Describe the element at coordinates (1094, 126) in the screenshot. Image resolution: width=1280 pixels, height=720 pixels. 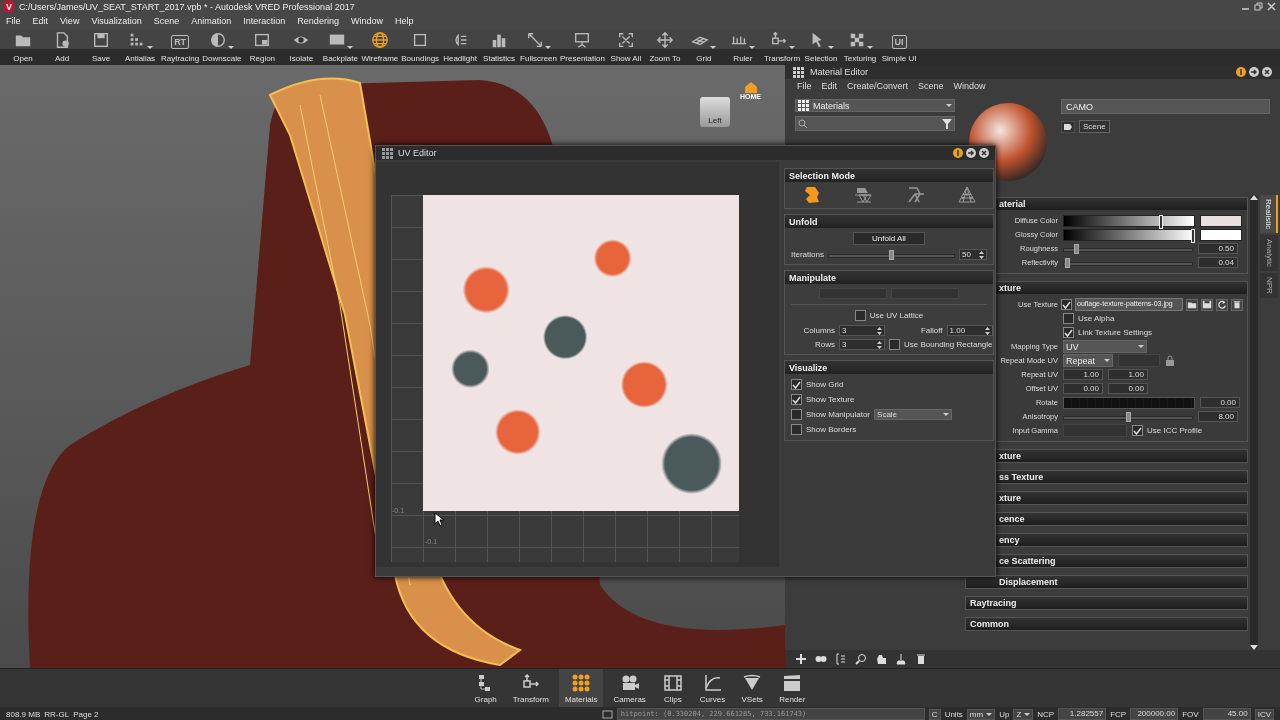
I see `scene-button: Scene` at that location.